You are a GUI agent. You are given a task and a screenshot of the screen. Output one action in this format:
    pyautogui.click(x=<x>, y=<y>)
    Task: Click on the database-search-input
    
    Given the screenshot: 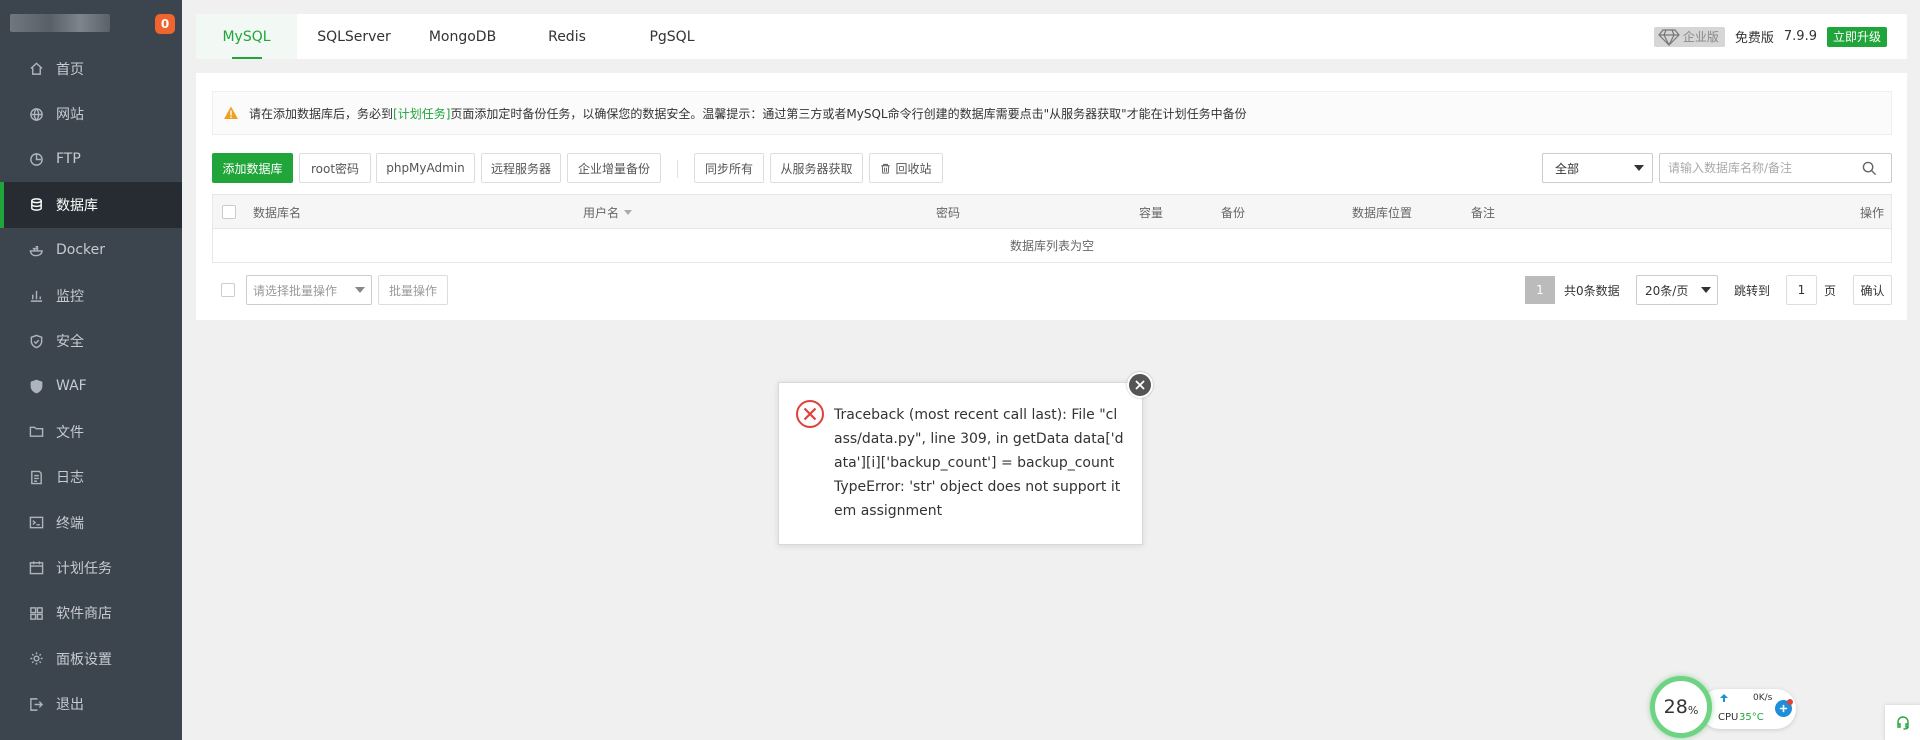 What is the action you would take?
    pyautogui.click(x=1760, y=168)
    